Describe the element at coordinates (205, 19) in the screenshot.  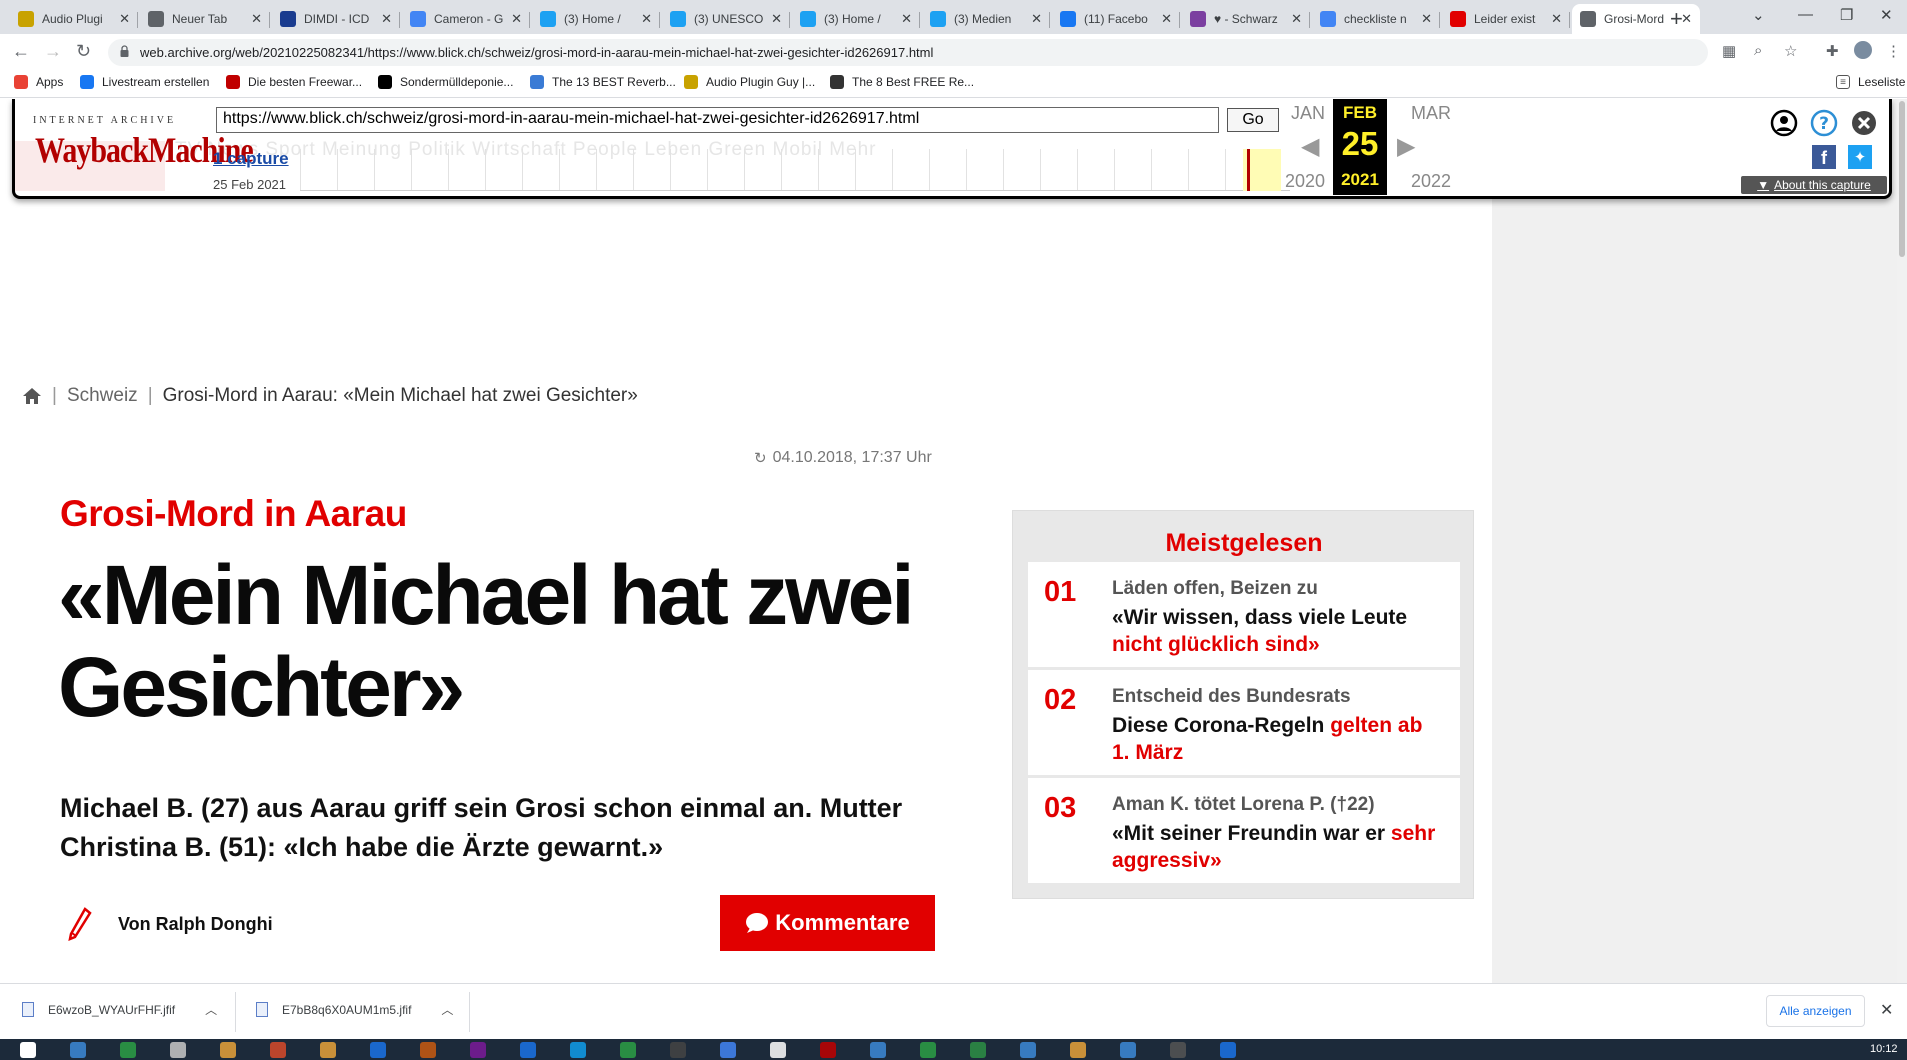
I see `tab-2: Neuer Tab ✕` at that location.